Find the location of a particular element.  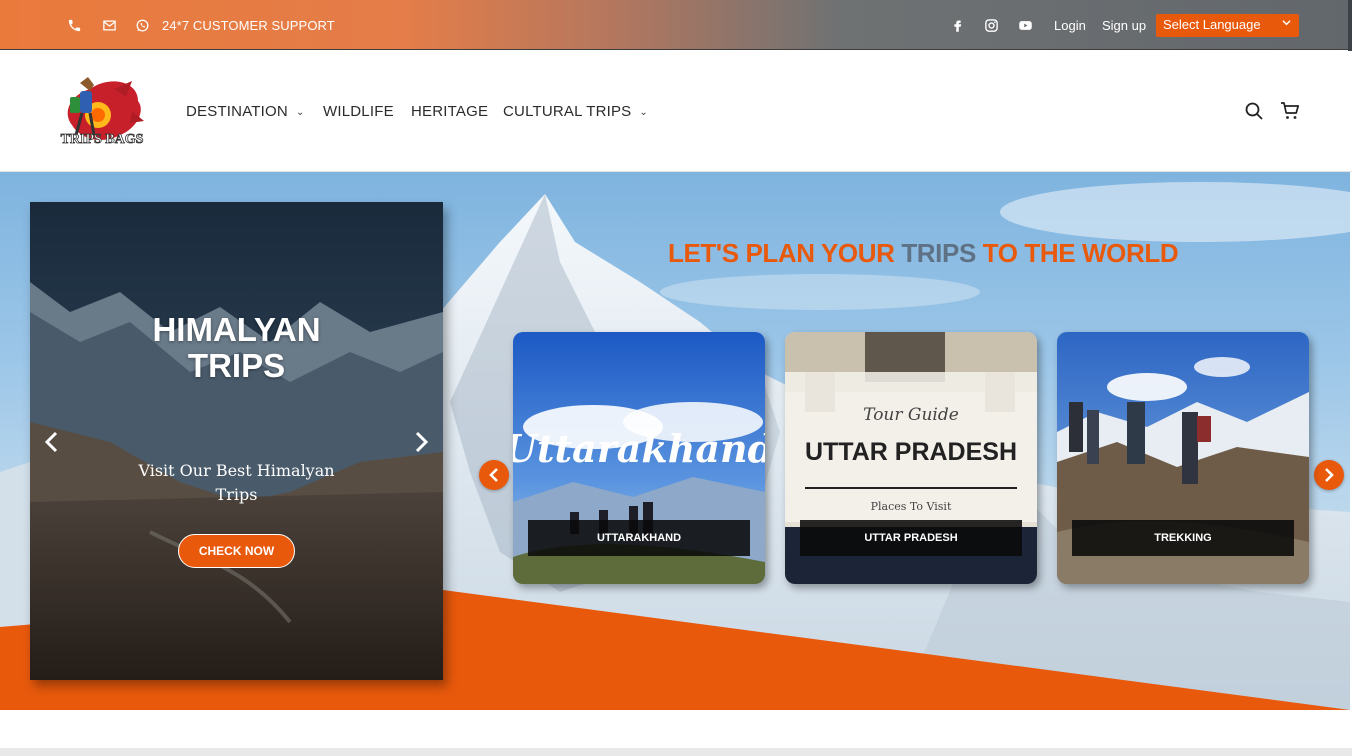

nav-destination-label: DESTINATION is located at coordinates (237, 111).